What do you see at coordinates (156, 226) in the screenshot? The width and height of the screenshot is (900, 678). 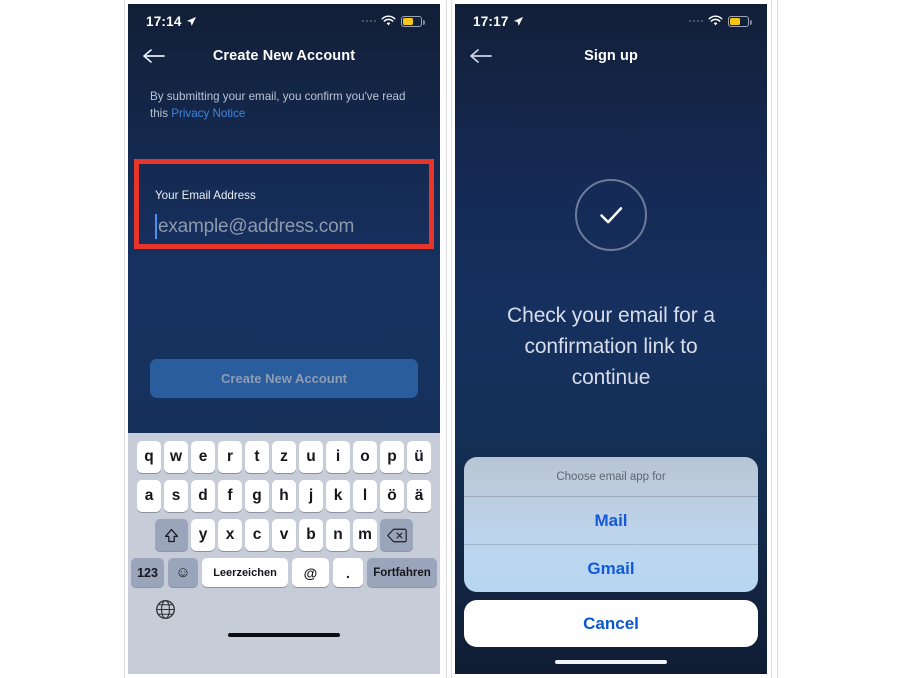 I see `text-caret` at bounding box center [156, 226].